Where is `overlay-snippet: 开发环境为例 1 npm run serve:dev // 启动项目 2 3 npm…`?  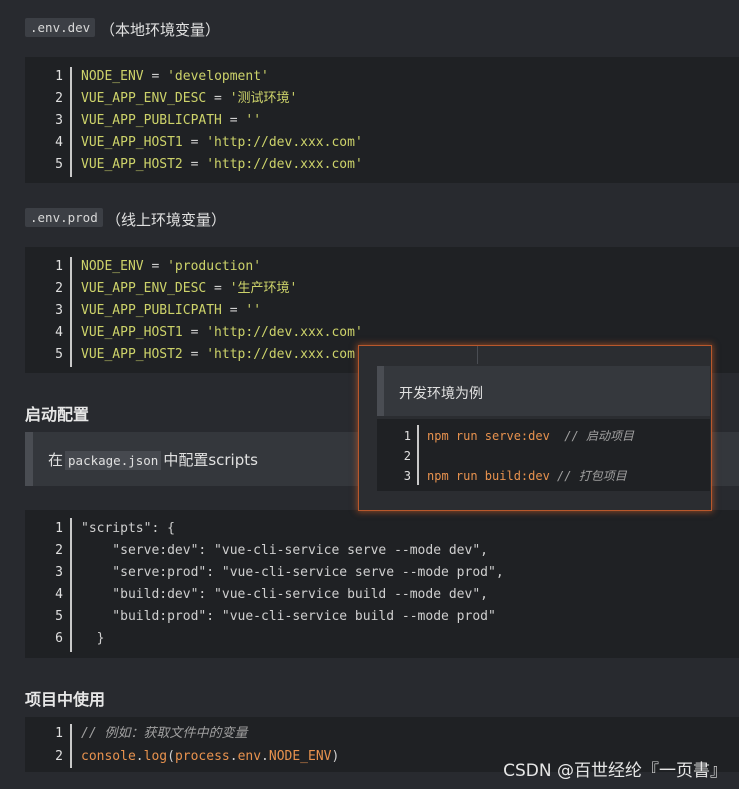
overlay-snippet: 开发环境为例 1 npm run serve:dev // 启动项目 2 3 npm… is located at coordinates (535, 428).